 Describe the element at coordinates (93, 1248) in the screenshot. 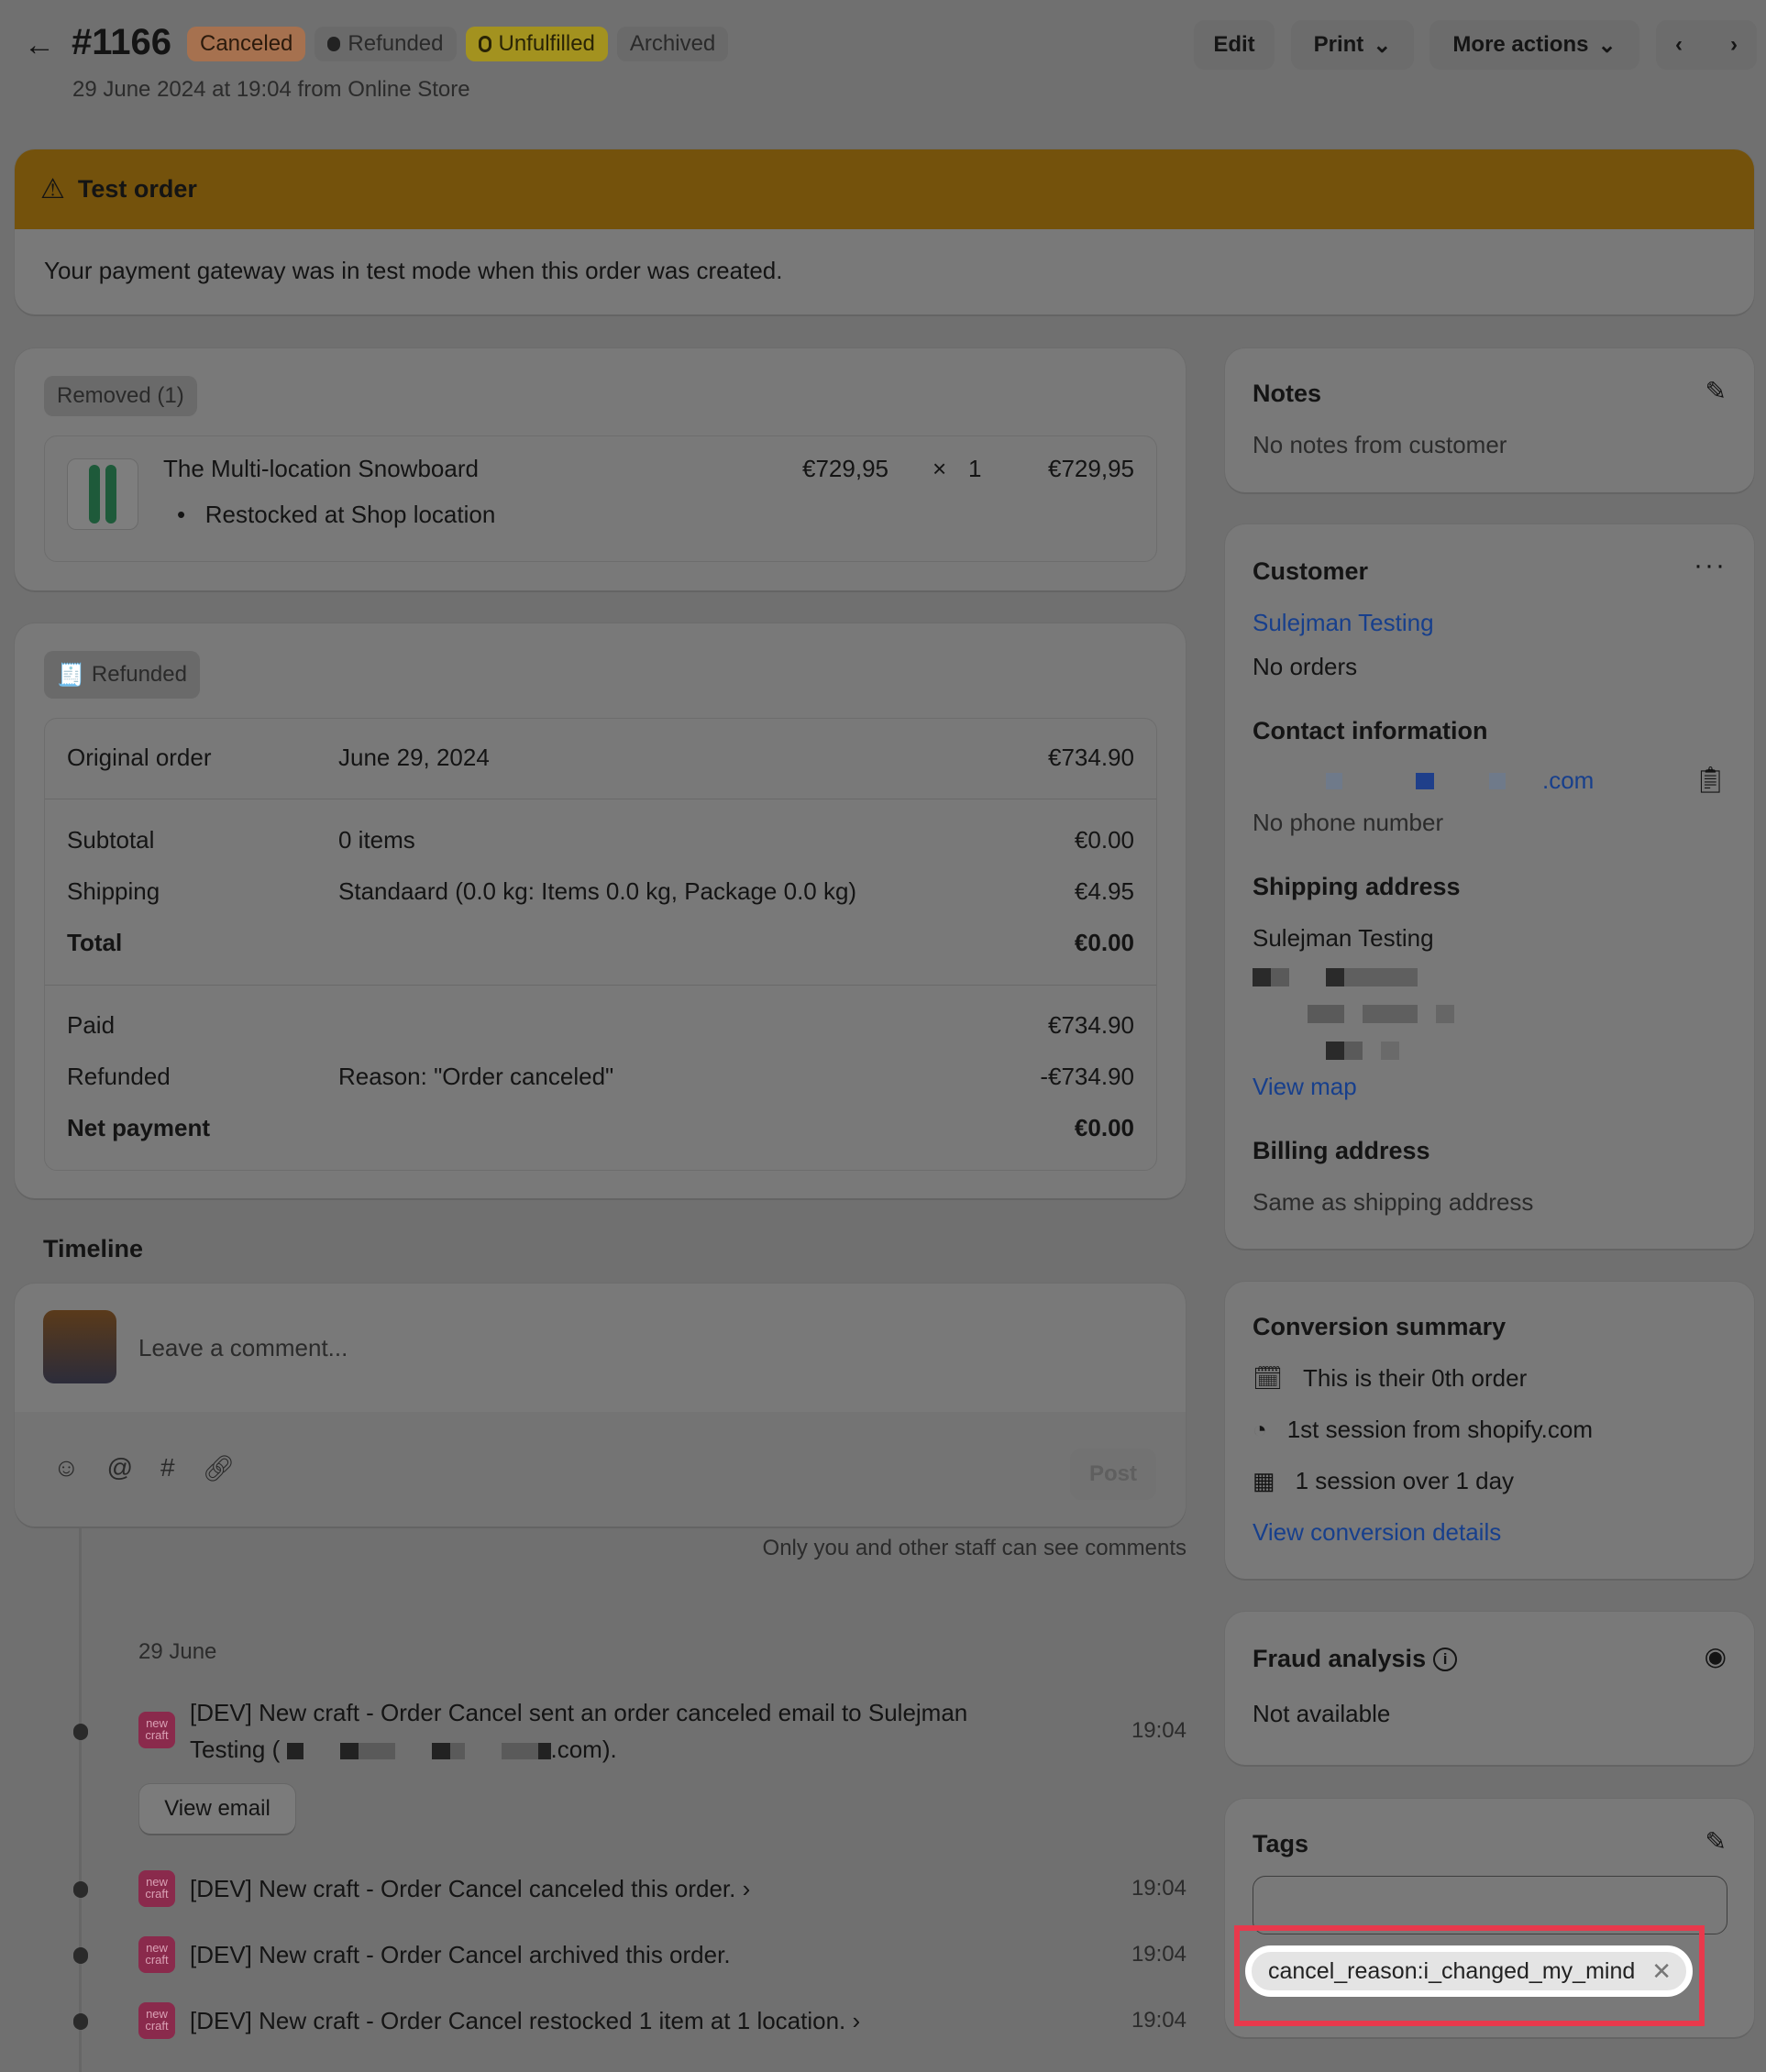

I see `timeline-title: Timeline` at that location.